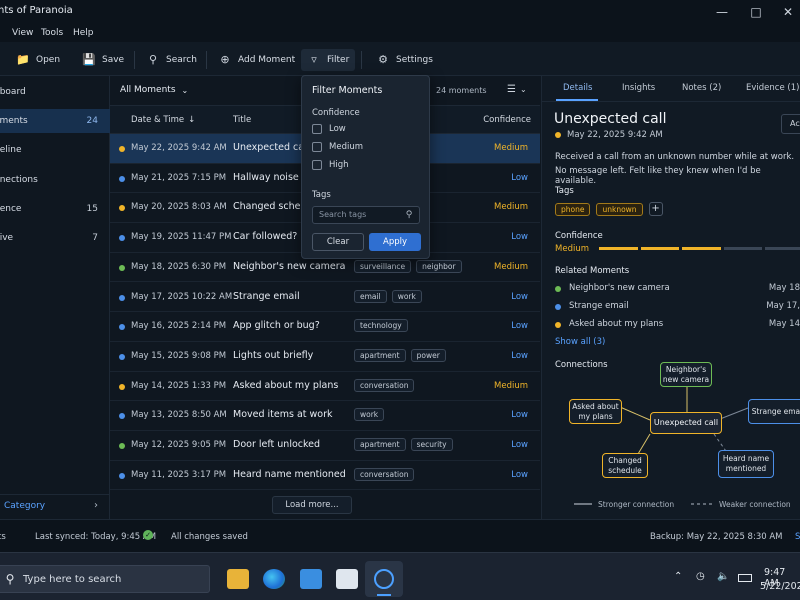 This screenshot has height=600, width=800. I want to click on sidebar-item-dashboard: hboard, so click(55, 92).